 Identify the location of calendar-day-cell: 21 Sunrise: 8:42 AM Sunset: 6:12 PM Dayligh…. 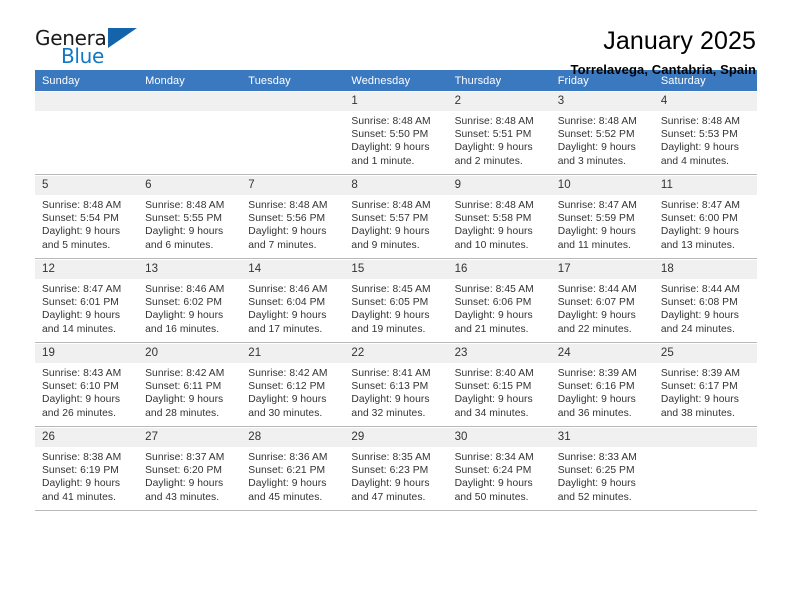
(293, 385).